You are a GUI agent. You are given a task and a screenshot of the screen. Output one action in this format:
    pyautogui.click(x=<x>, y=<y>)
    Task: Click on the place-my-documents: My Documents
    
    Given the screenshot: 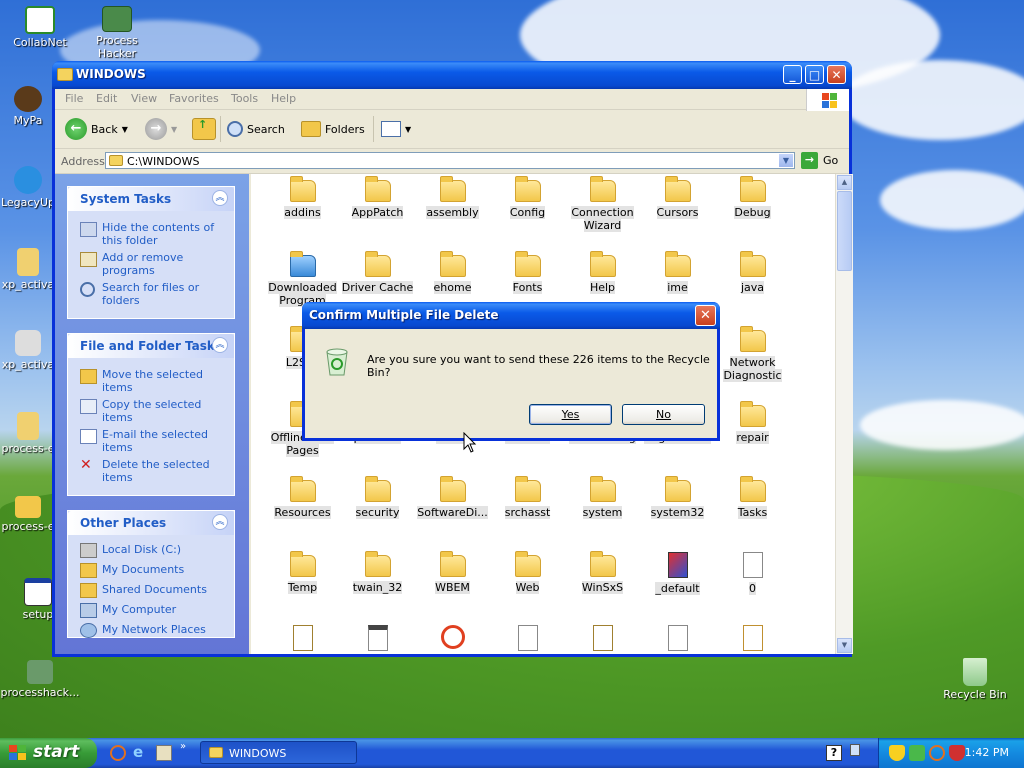 What is the action you would take?
    pyautogui.click(x=151, y=571)
    